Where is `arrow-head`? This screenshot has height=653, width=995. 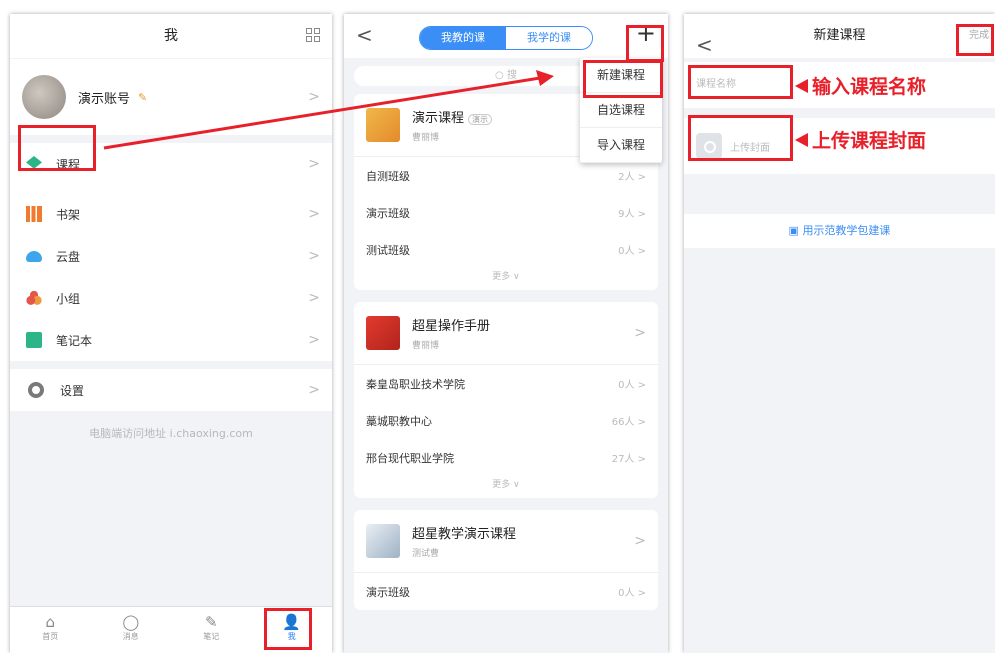 arrow-head is located at coordinates (545, 78).